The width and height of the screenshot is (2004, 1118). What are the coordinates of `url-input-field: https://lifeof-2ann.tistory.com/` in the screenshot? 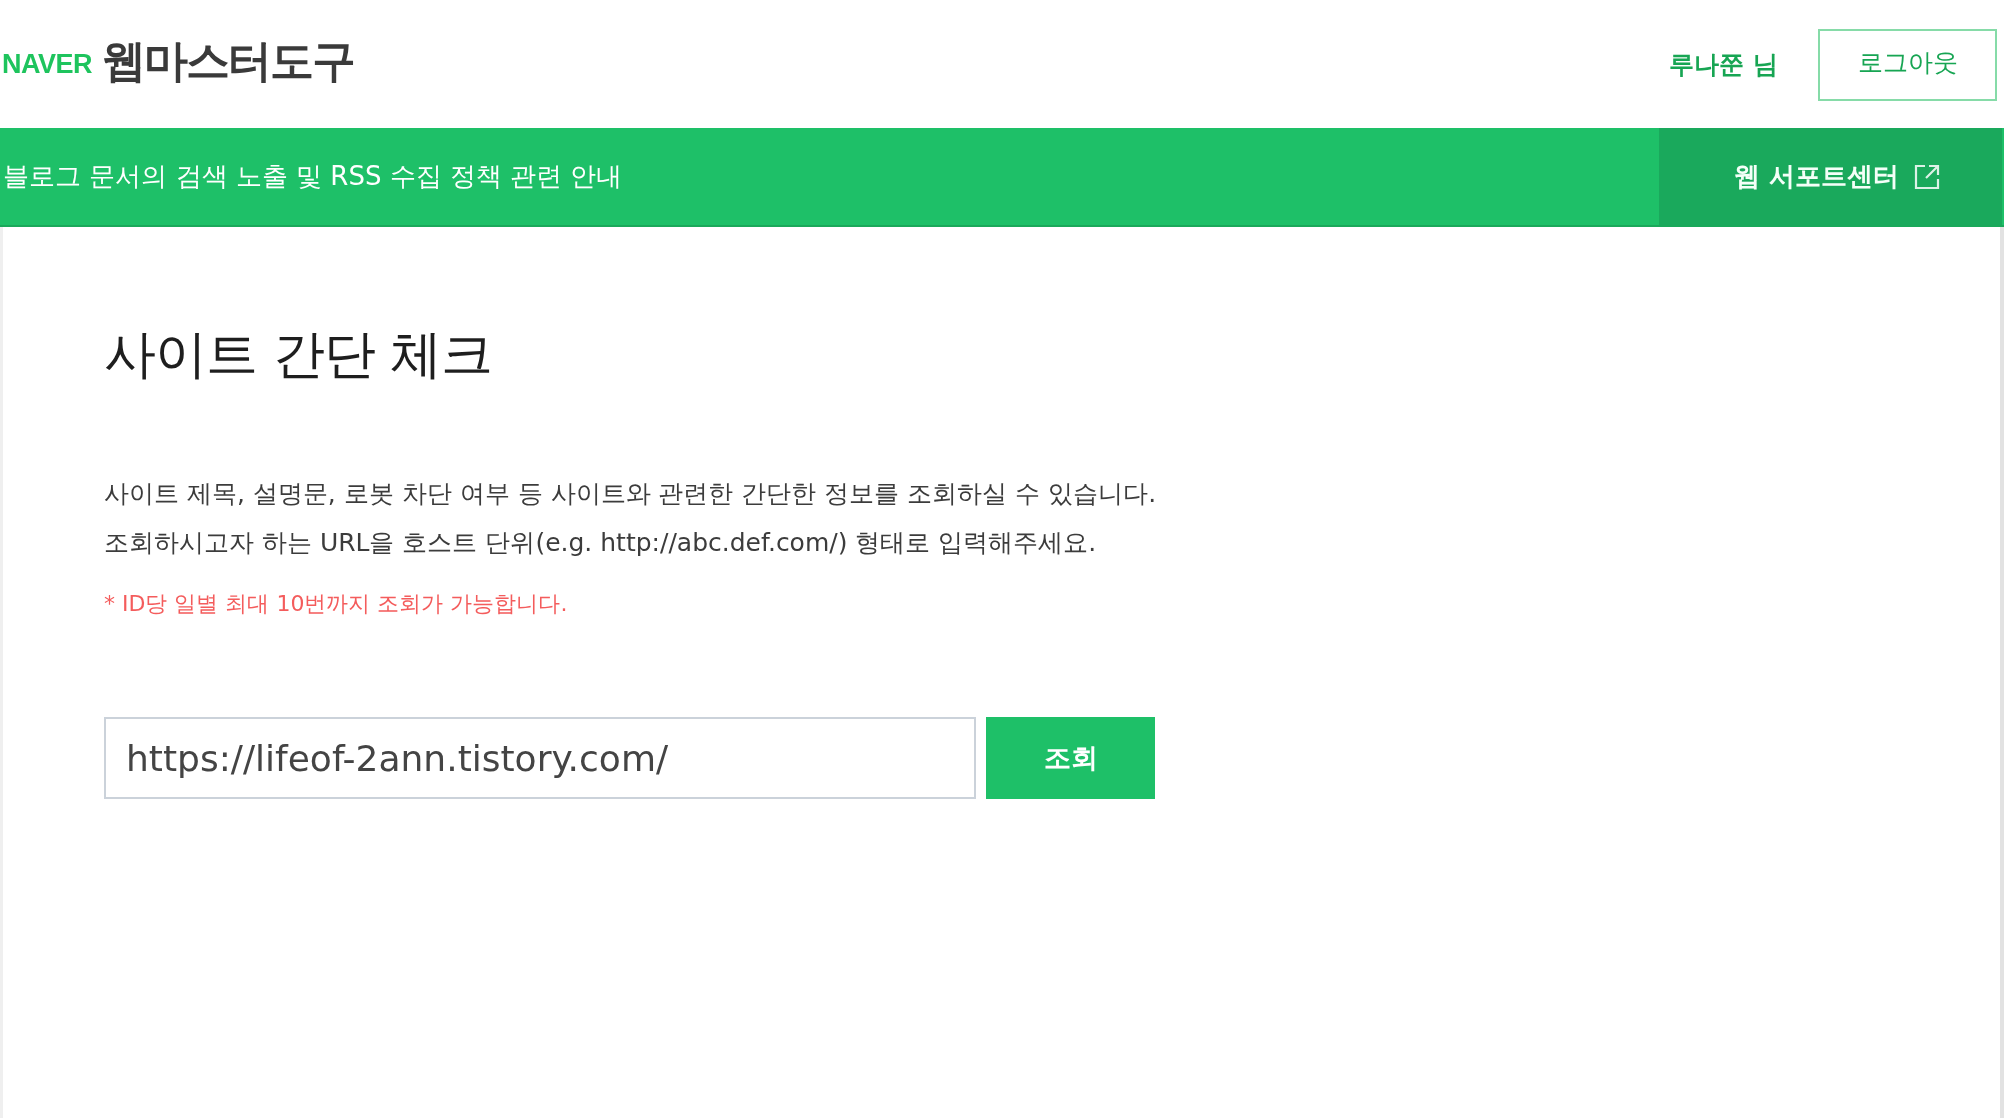 It's located at (540, 758).